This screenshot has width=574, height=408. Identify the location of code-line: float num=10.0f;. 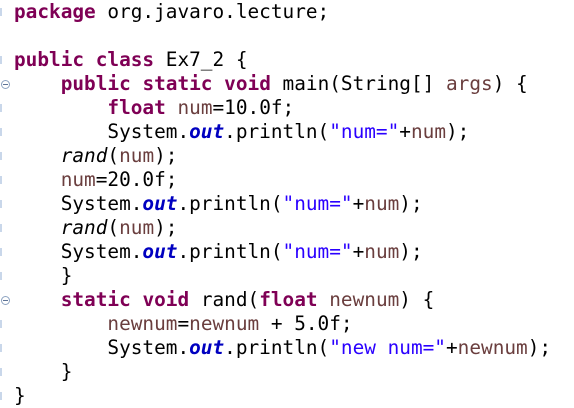
(293, 108).